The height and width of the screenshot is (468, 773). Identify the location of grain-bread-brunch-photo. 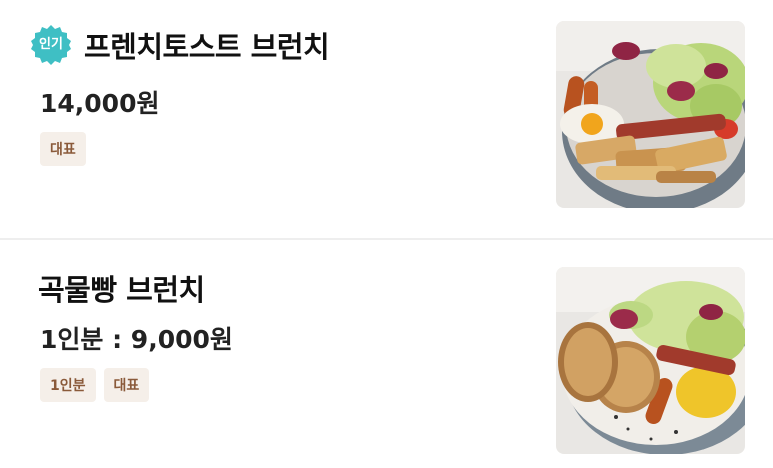
(650, 360).